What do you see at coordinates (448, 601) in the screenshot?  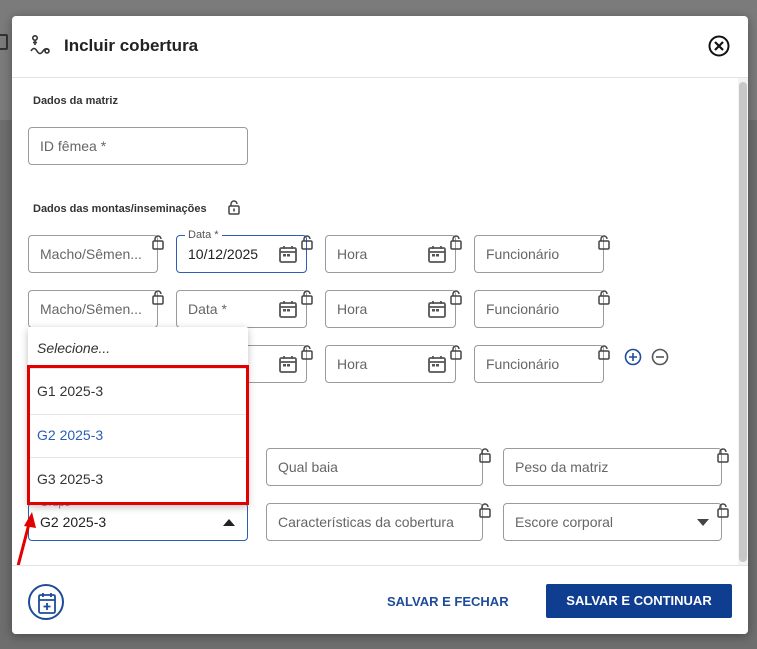 I see `save-and-close-button: SALVAR E FECHAR` at bounding box center [448, 601].